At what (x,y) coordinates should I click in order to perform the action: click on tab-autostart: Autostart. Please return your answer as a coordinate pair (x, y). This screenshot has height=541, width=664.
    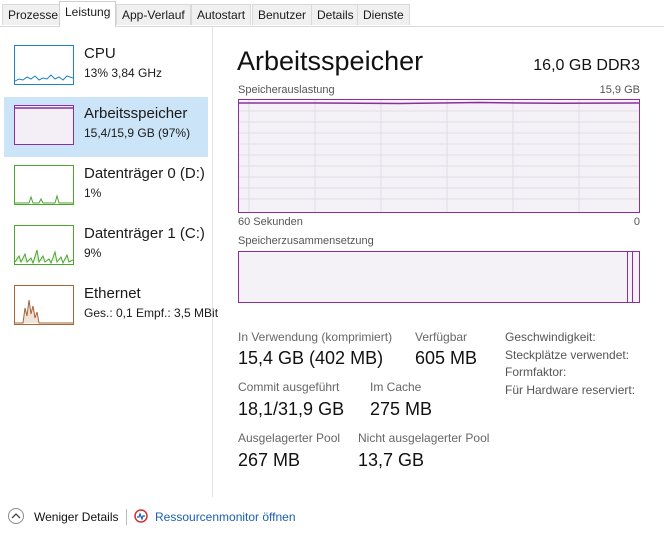
    Looking at the image, I should click on (221, 14).